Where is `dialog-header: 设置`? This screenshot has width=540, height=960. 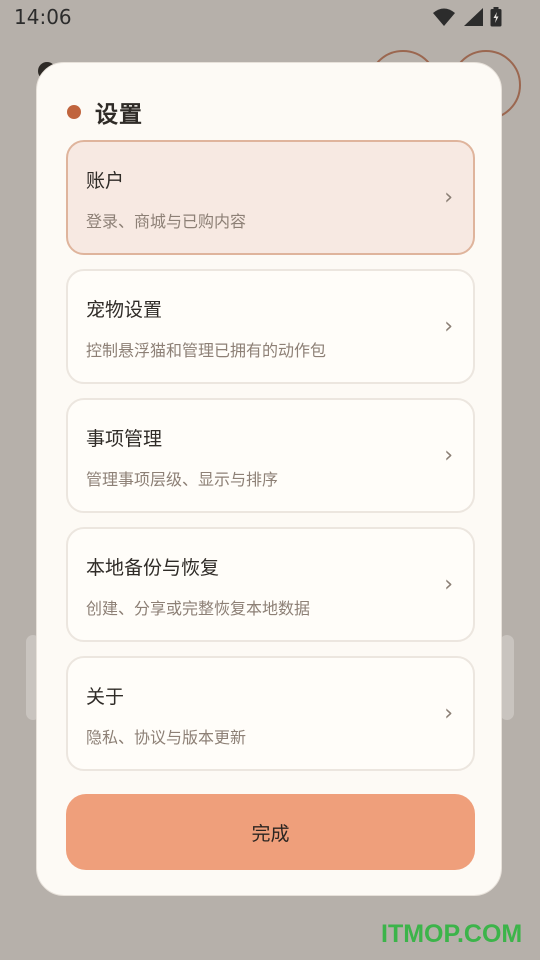 dialog-header: 设置 is located at coordinates (105, 112).